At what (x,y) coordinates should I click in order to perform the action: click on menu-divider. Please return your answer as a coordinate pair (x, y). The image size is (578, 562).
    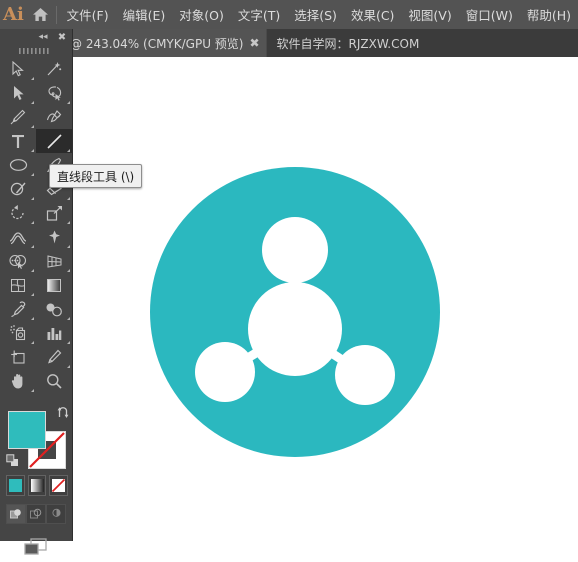
    Looking at the image, I should click on (56, 14).